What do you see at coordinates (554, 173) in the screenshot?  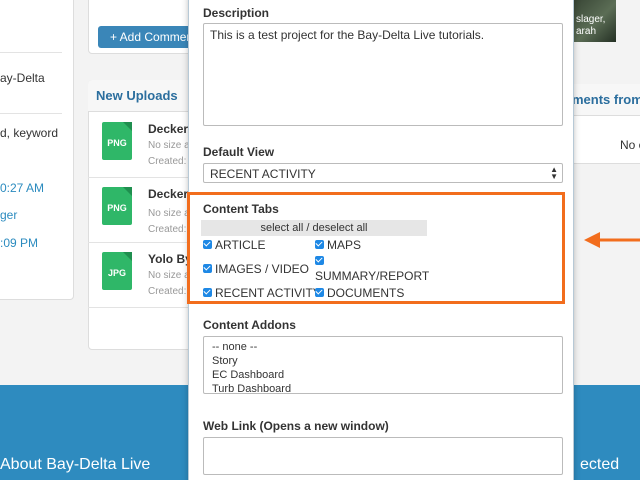 I see `select-arrows-icon: ▲ ▼` at bounding box center [554, 173].